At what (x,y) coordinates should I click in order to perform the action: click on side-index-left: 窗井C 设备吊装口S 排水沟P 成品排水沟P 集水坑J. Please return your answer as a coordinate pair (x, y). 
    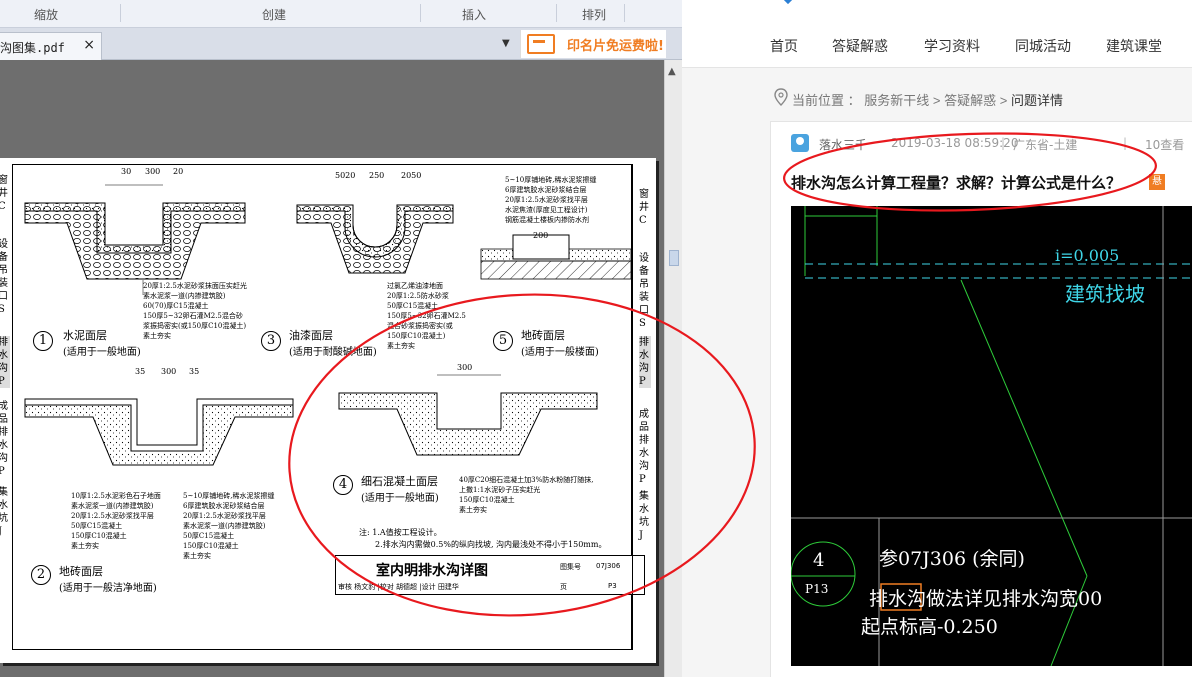
    Looking at the image, I should click on (6, 407).